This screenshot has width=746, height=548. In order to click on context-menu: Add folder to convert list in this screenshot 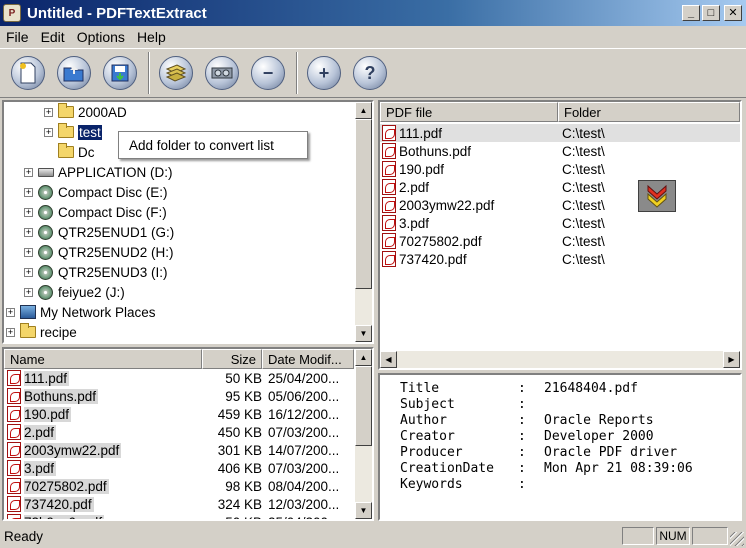, I will do `click(213, 145)`.